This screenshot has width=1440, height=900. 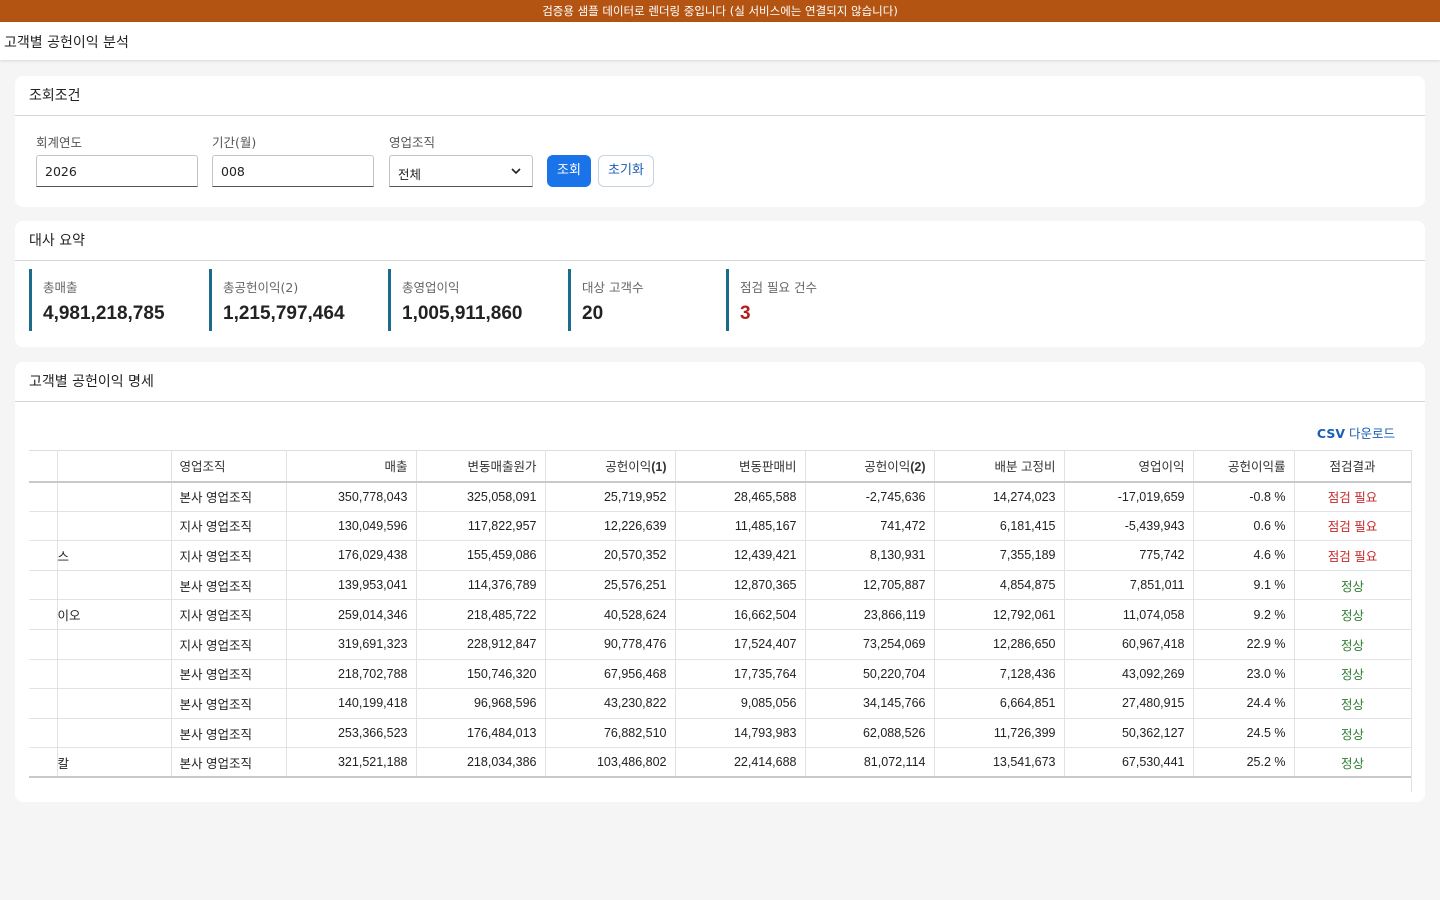 I want to click on org-field: 영업조직 전체, so click(x=461, y=159).